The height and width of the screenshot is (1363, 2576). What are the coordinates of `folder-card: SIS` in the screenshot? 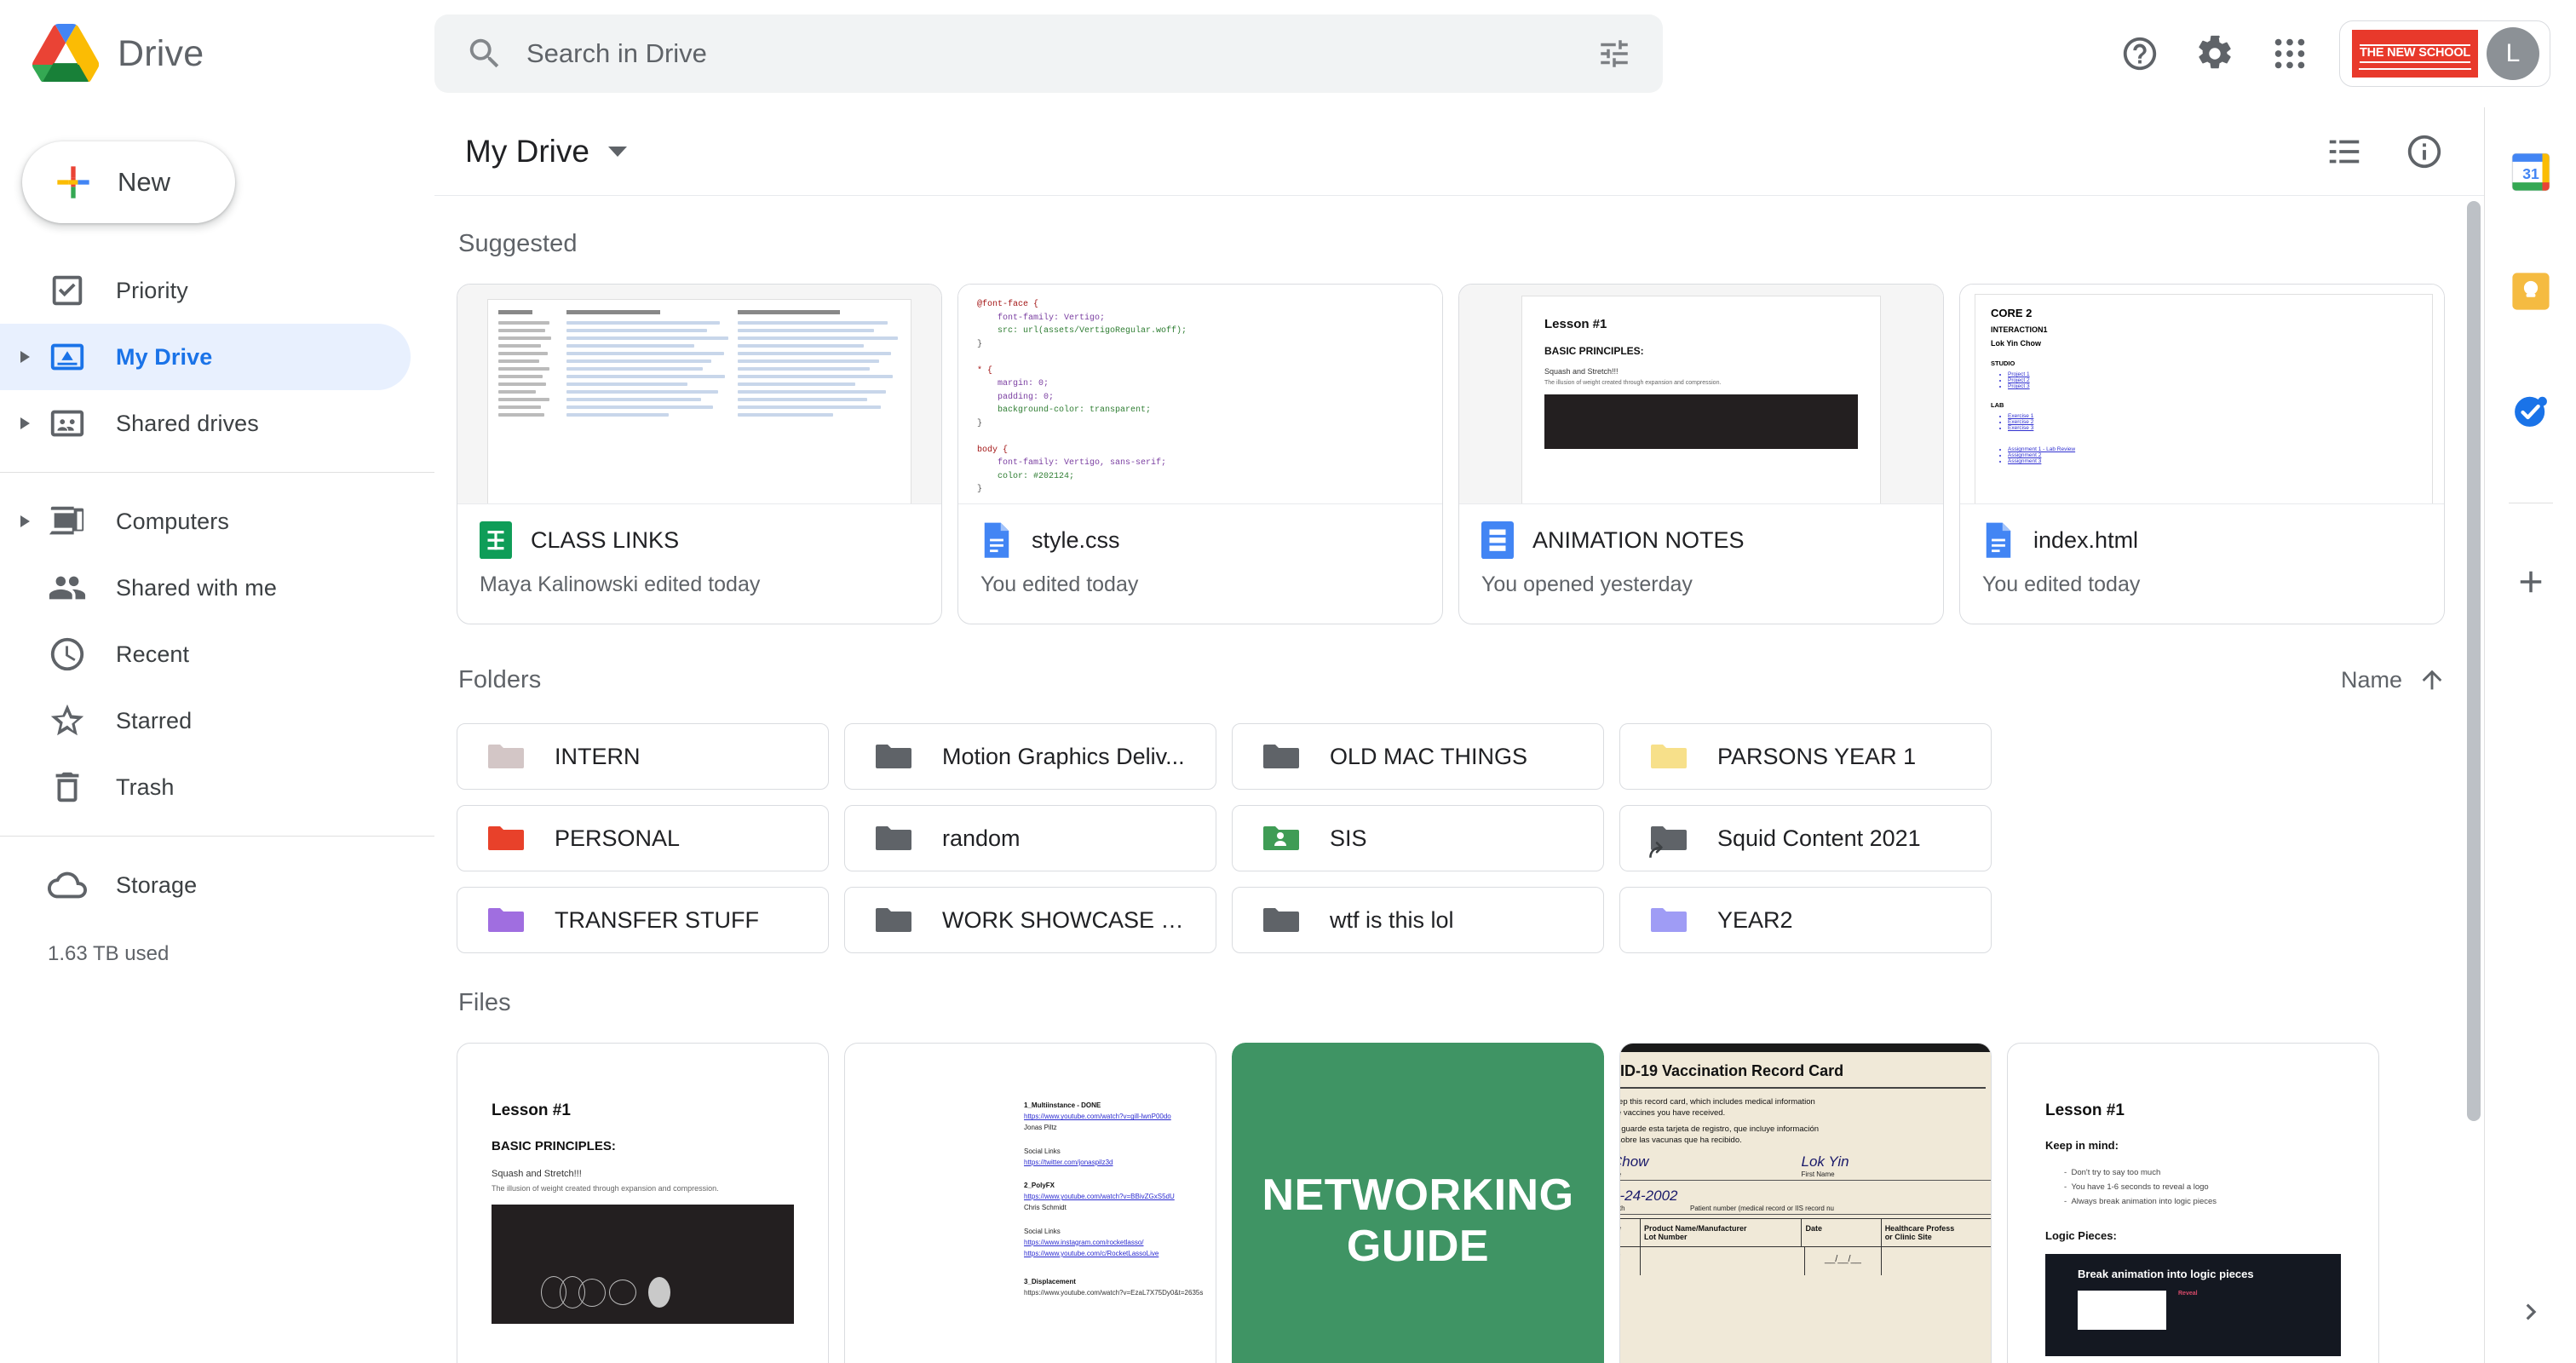 It's located at (1418, 838).